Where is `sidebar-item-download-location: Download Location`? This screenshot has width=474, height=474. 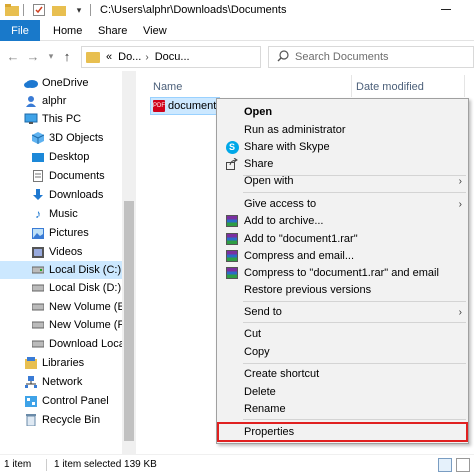
sidebar-item-download-location: Download Location is located at coordinates (61, 344).